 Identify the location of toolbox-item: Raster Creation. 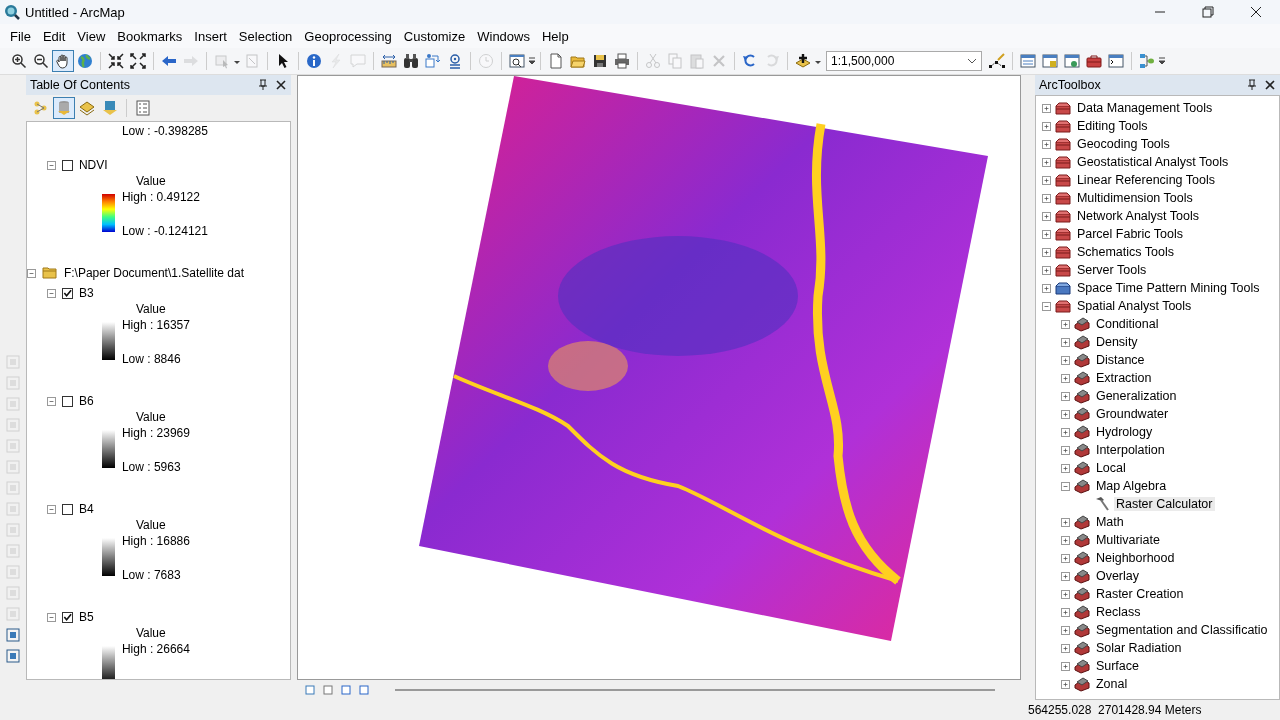
(1139, 594).